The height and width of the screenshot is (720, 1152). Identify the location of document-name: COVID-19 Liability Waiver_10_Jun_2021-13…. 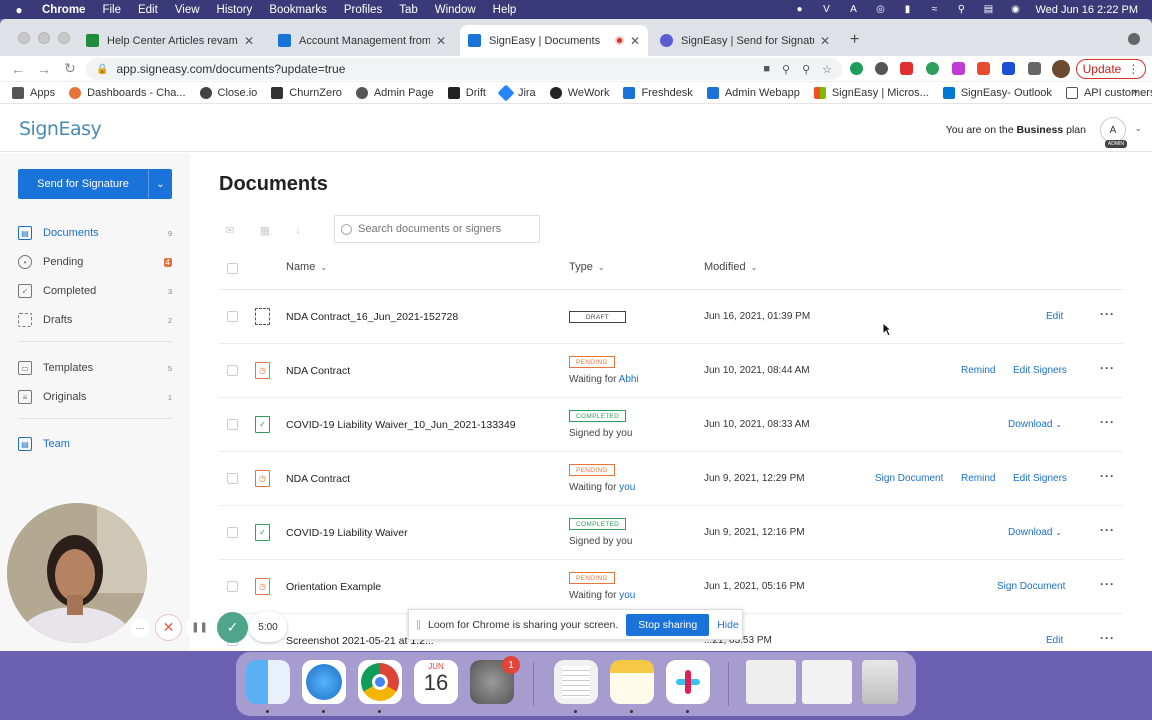
(401, 425).